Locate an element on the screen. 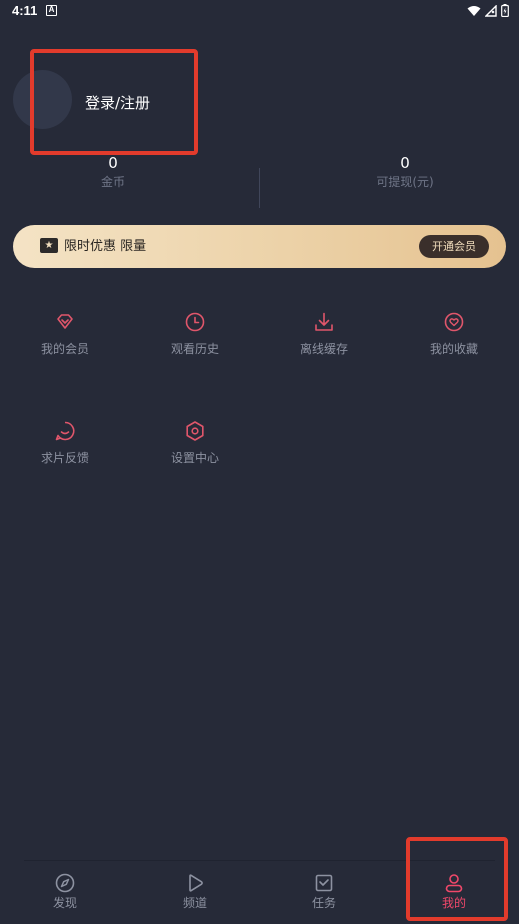  tab-label: 频道 is located at coordinates (194, 903).